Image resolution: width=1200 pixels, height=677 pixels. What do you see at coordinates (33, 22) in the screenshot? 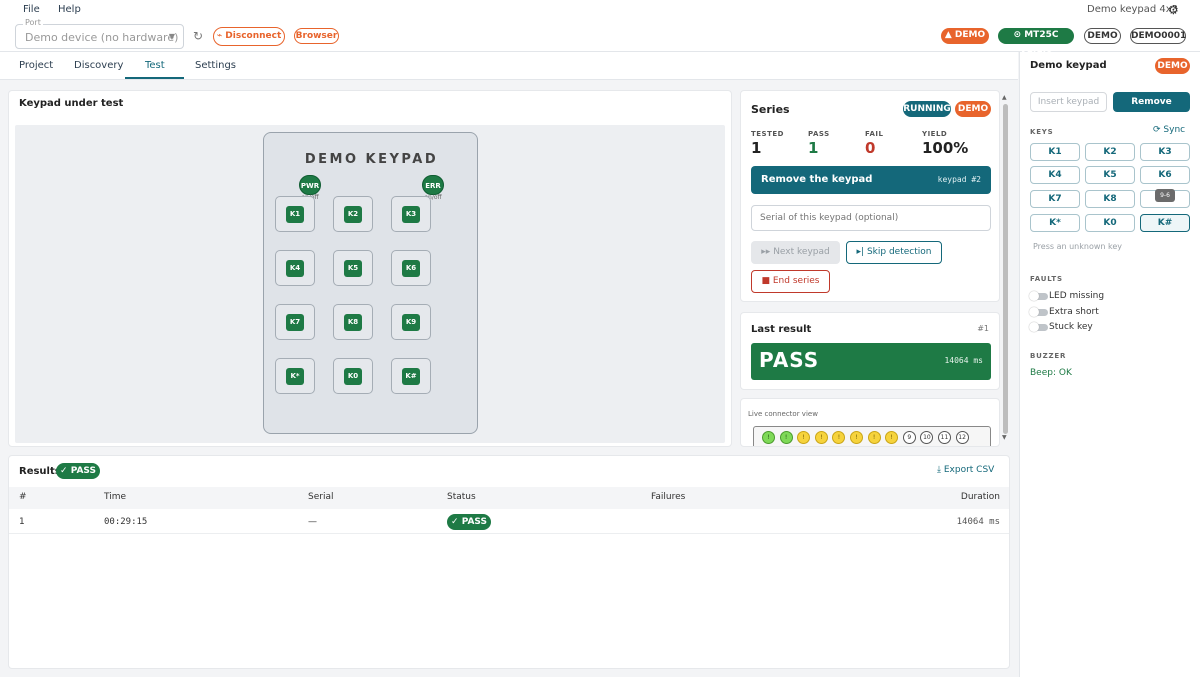
I see `port-label: Port` at bounding box center [33, 22].